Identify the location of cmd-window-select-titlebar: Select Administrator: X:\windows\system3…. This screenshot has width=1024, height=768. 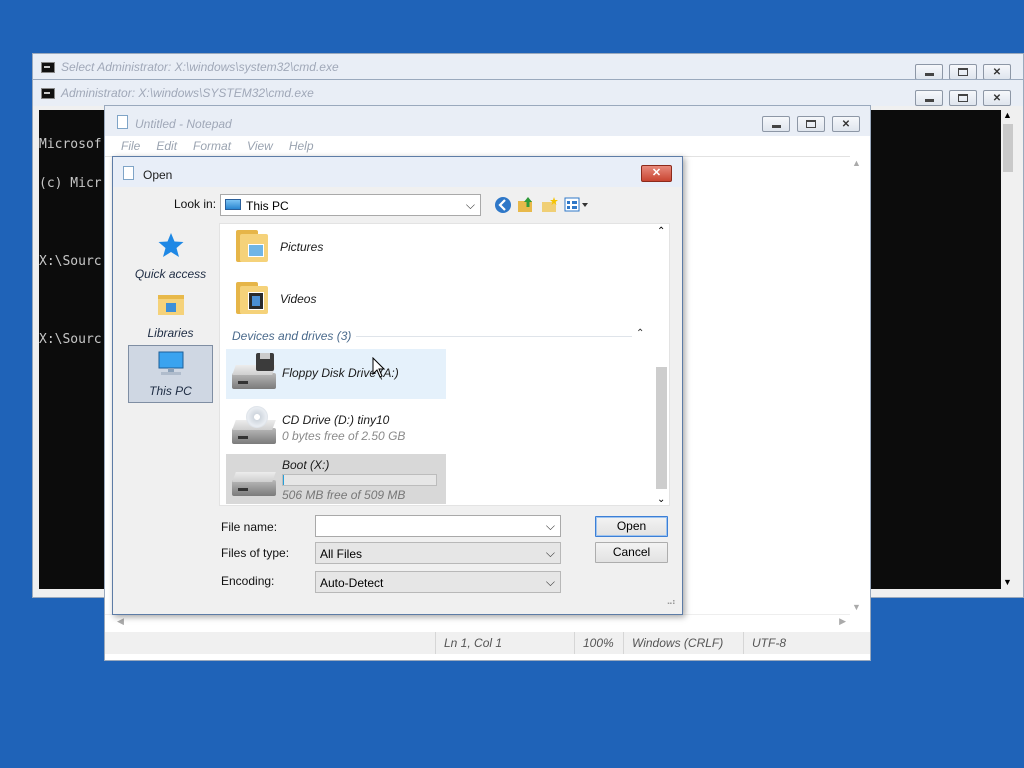
(528, 67).